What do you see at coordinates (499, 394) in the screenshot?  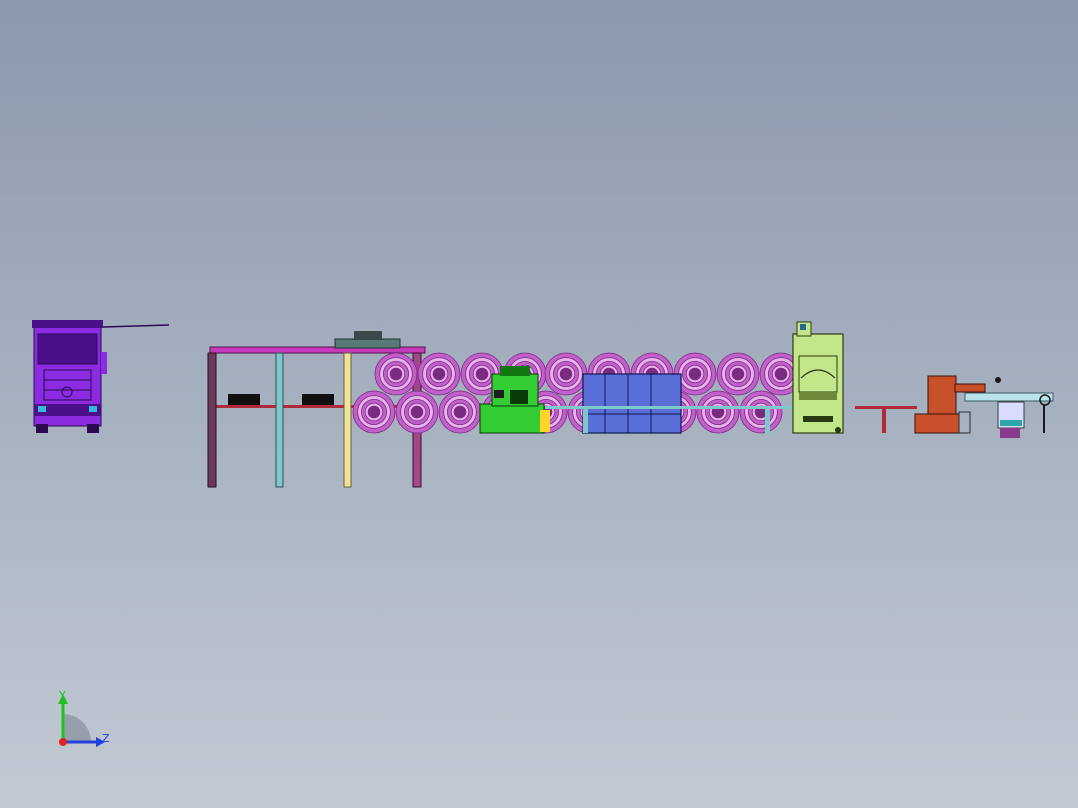 I see `leveler-gearbox` at bounding box center [499, 394].